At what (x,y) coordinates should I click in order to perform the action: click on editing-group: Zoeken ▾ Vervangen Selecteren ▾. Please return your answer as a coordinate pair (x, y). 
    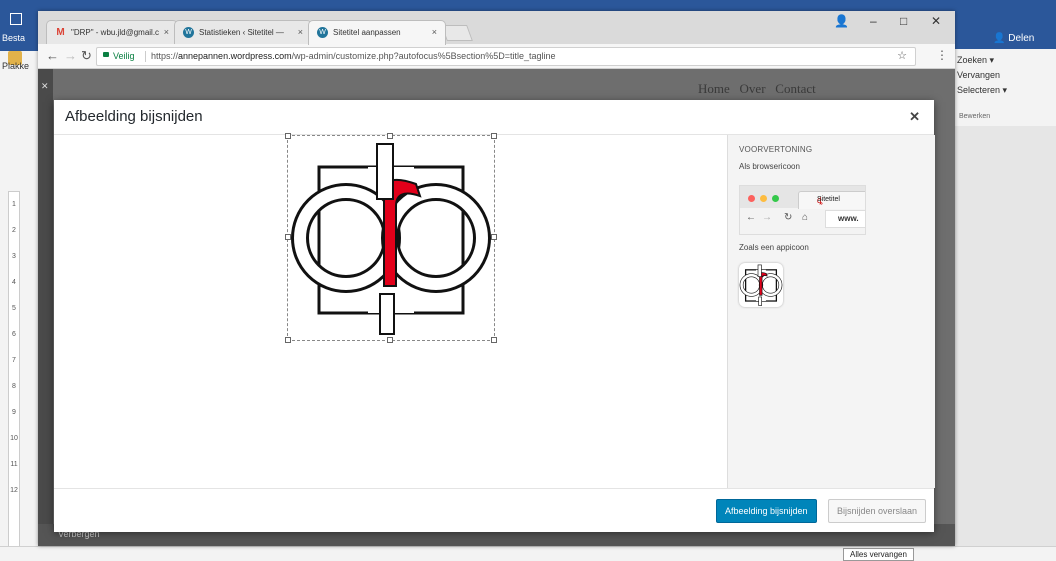
    Looking at the image, I should click on (982, 75).